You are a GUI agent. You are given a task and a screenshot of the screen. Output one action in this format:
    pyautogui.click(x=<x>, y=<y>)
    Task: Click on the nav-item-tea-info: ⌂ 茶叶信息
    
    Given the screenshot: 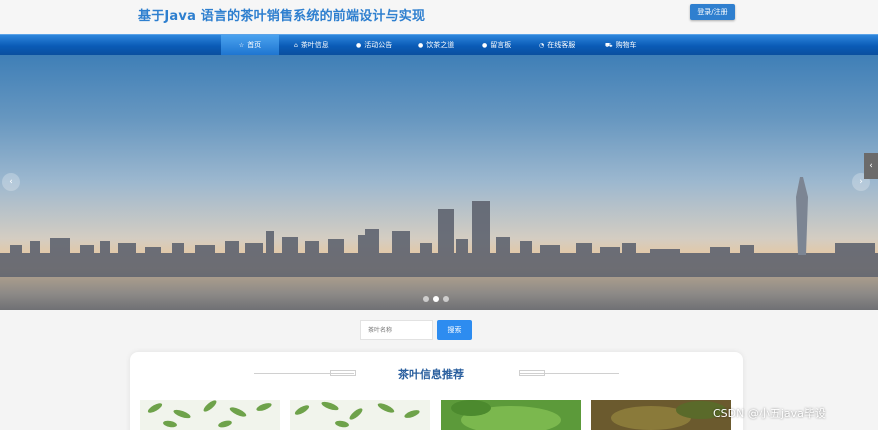 What is the action you would take?
    pyautogui.click(x=311, y=45)
    